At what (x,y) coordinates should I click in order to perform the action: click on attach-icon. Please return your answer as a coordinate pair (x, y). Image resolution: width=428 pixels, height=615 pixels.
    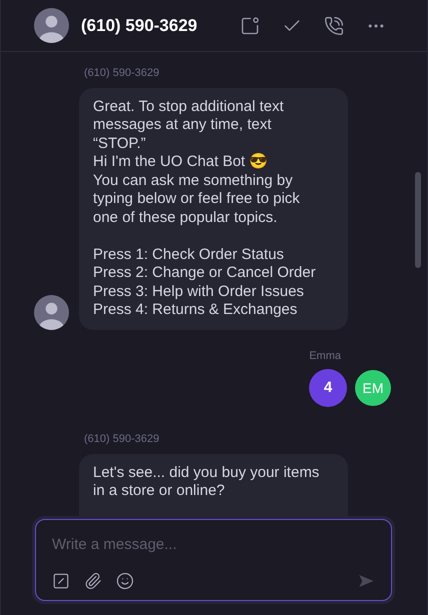
    Looking at the image, I should click on (93, 581).